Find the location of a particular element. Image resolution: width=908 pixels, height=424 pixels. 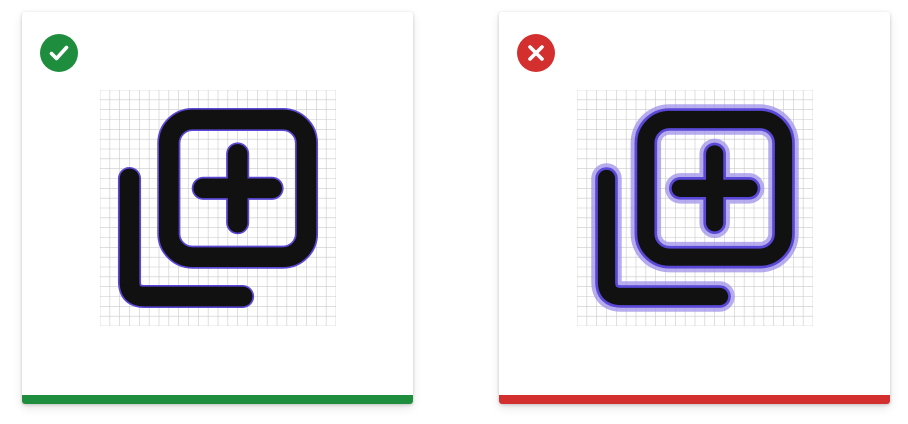

close-badge is located at coordinates (536, 53).